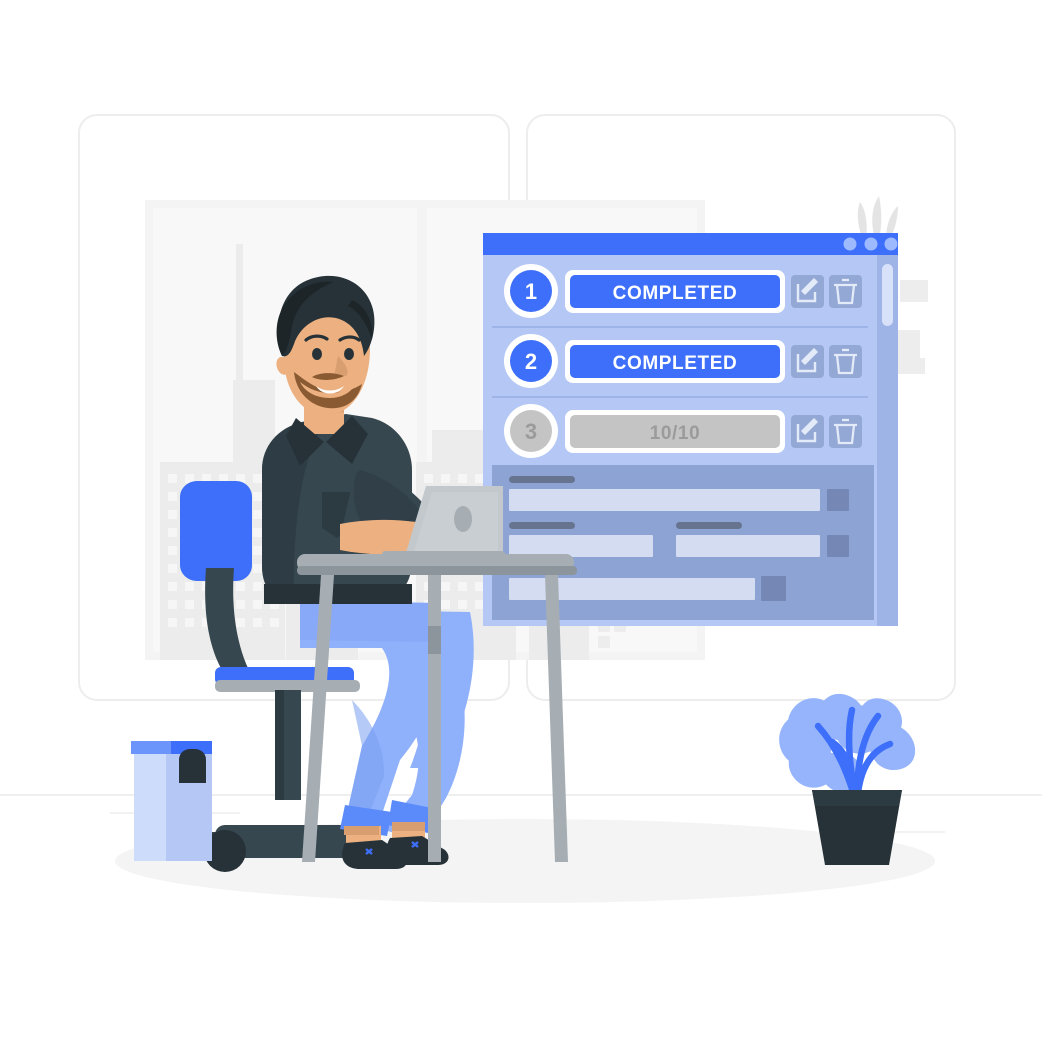  What do you see at coordinates (531, 431) in the screenshot?
I see `task-number-label: 3` at bounding box center [531, 431].